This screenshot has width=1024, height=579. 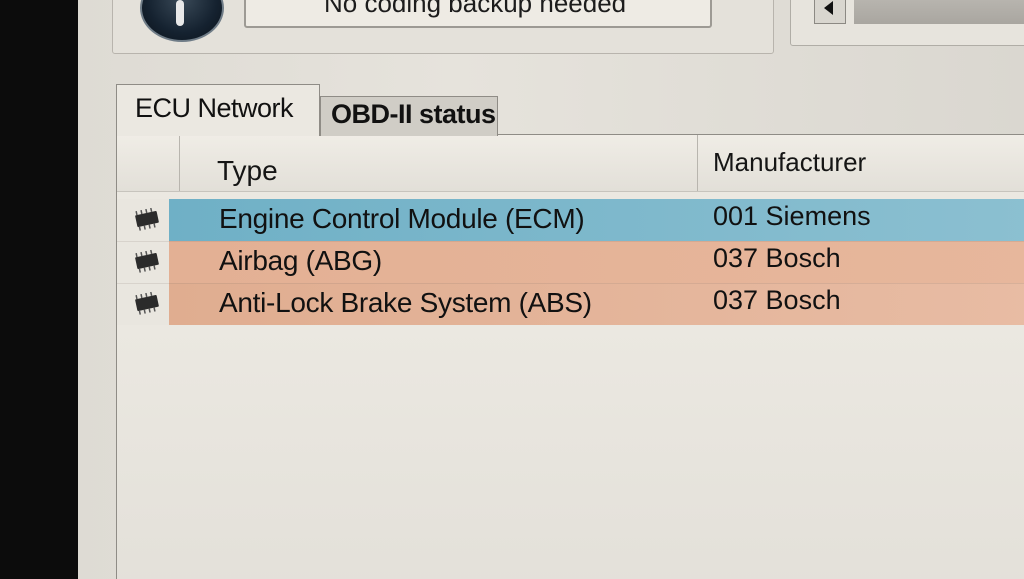 I want to click on cell-type: Engine Control Module (ECM), so click(x=402, y=218).